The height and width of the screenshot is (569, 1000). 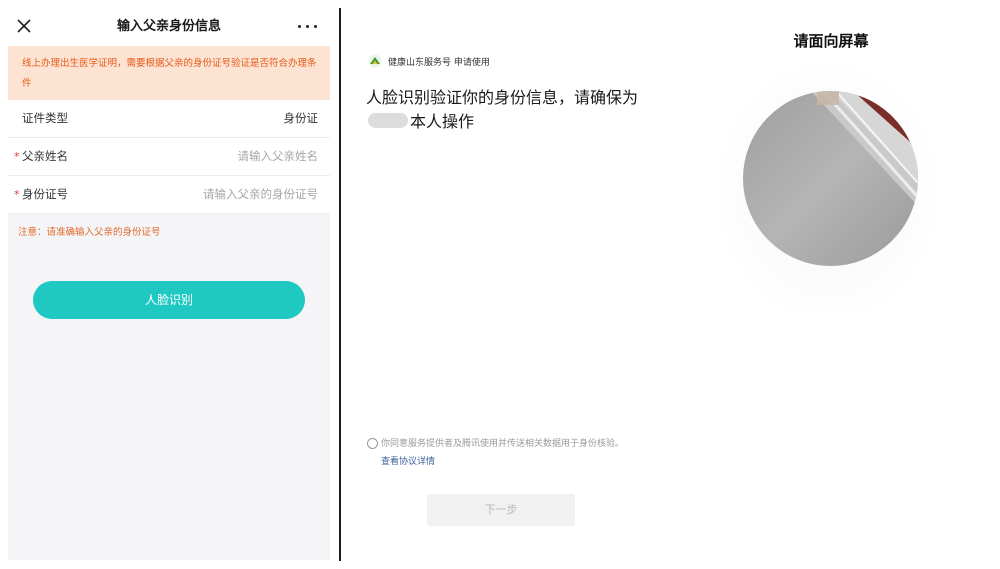 What do you see at coordinates (372, 443) in the screenshot?
I see `consent-radio` at bounding box center [372, 443].